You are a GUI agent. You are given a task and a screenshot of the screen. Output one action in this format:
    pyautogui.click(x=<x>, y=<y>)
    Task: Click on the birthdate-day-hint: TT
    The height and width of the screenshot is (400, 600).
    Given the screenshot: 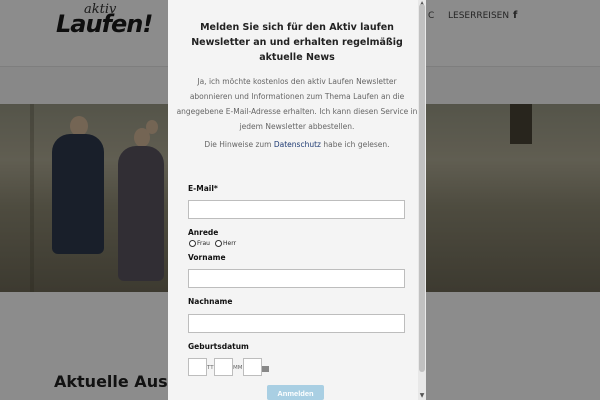 What is the action you would take?
    pyautogui.click(x=210, y=368)
    